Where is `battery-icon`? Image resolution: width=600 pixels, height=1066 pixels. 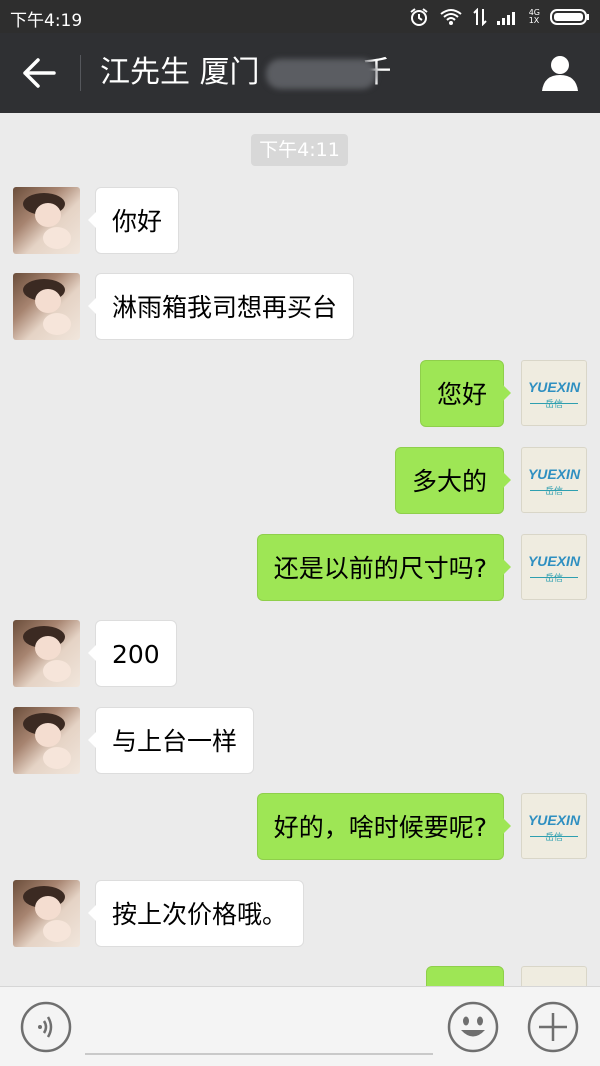 battery-icon is located at coordinates (569, 17).